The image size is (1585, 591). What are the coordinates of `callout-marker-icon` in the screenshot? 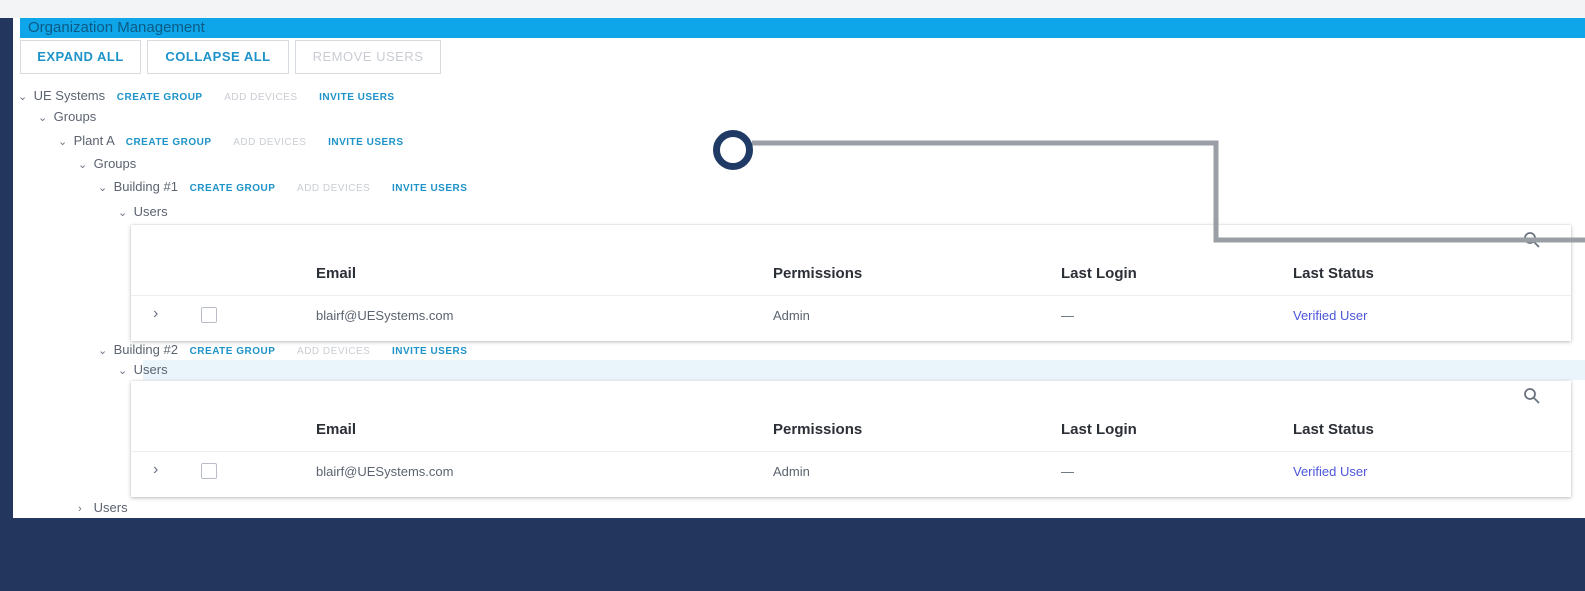 It's located at (733, 150).